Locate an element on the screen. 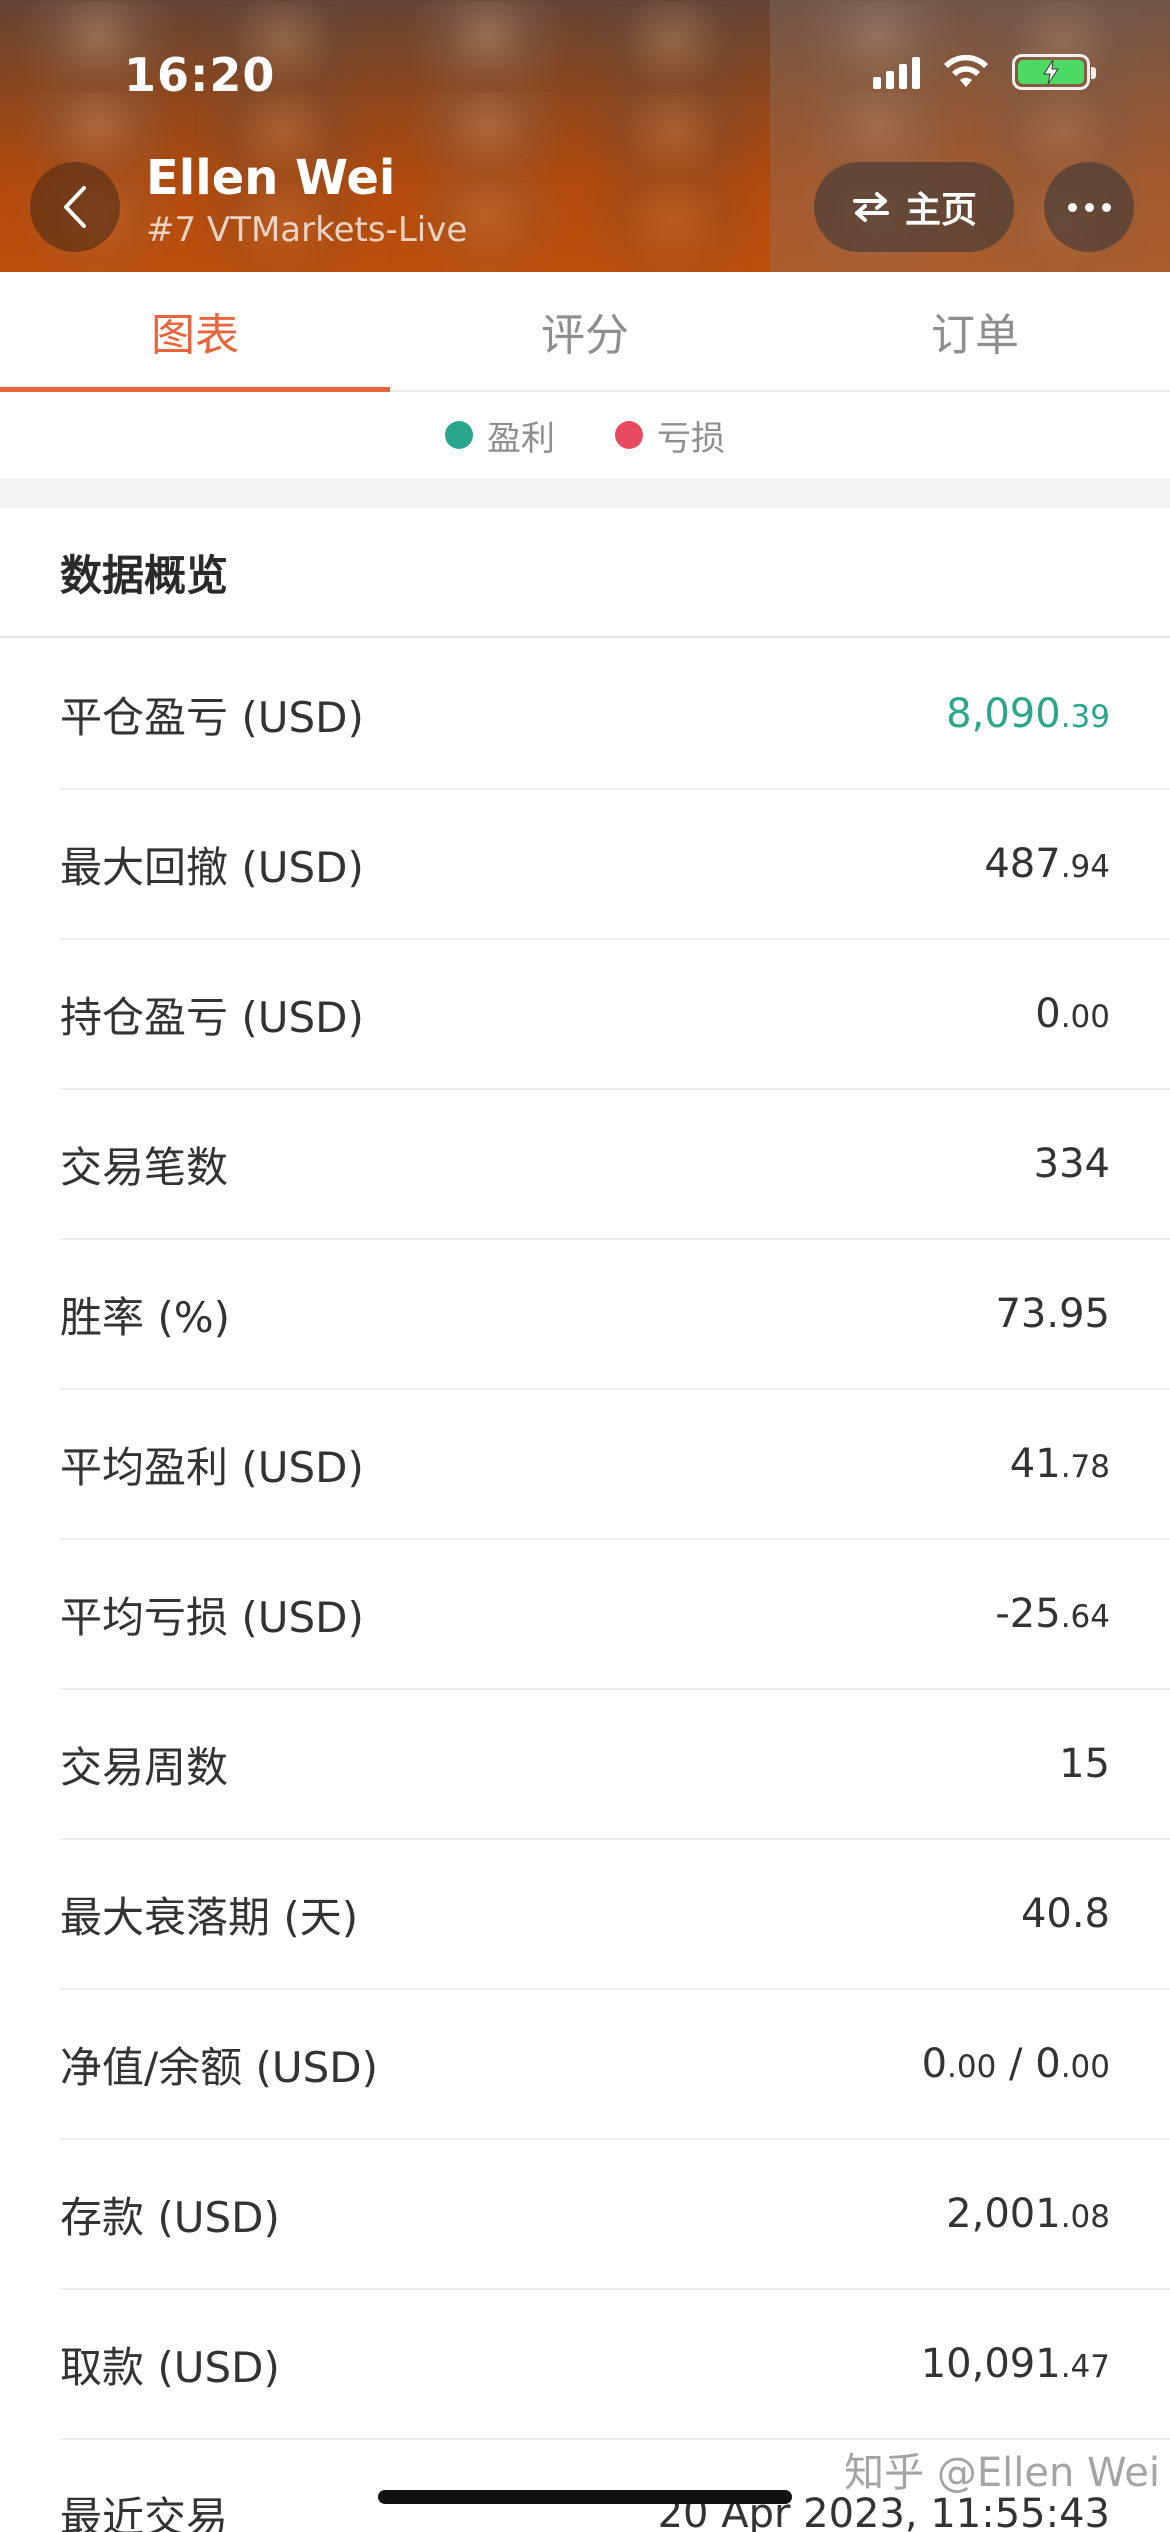 The height and width of the screenshot is (2532, 1170). legend-profit: 盈利 is located at coordinates (500, 435).